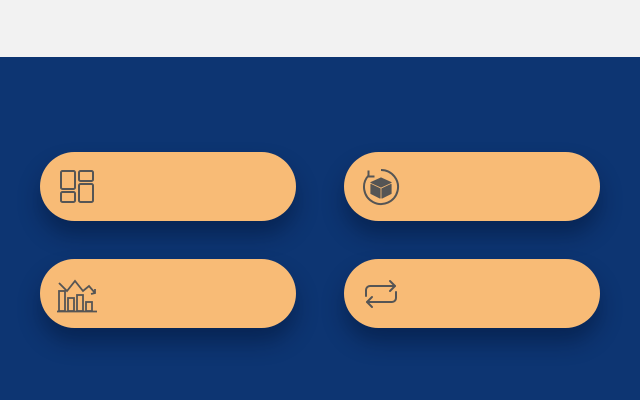 The image size is (640, 400). What do you see at coordinates (472, 293) in the screenshot?
I see `repeat-tile-button` at bounding box center [472, 293].